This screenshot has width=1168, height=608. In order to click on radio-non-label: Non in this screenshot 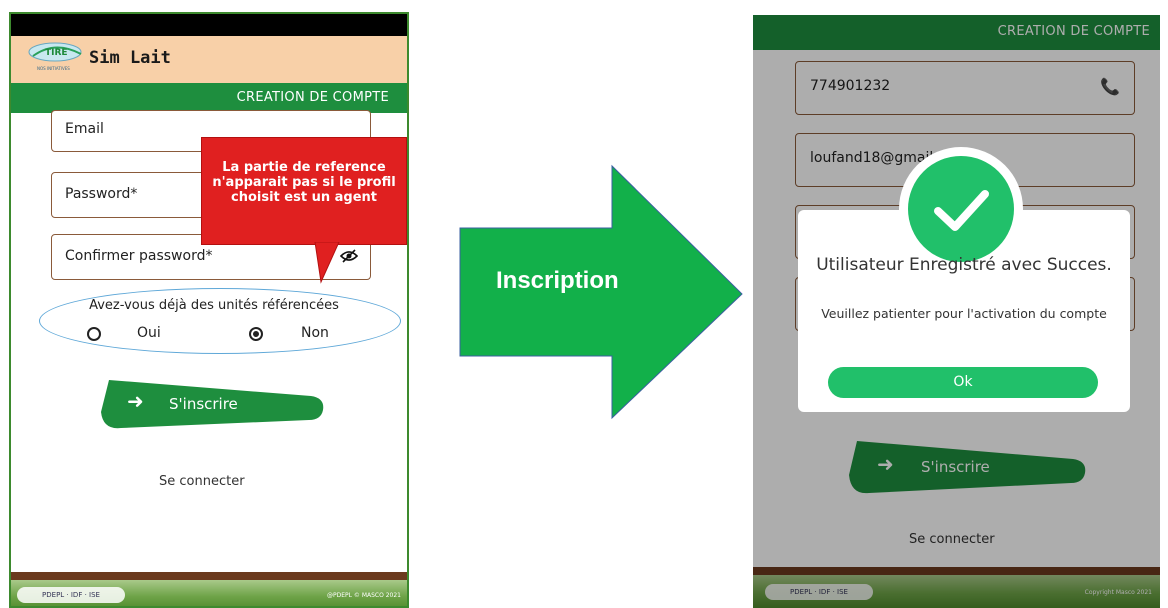, I will do `click(315, 333)`.